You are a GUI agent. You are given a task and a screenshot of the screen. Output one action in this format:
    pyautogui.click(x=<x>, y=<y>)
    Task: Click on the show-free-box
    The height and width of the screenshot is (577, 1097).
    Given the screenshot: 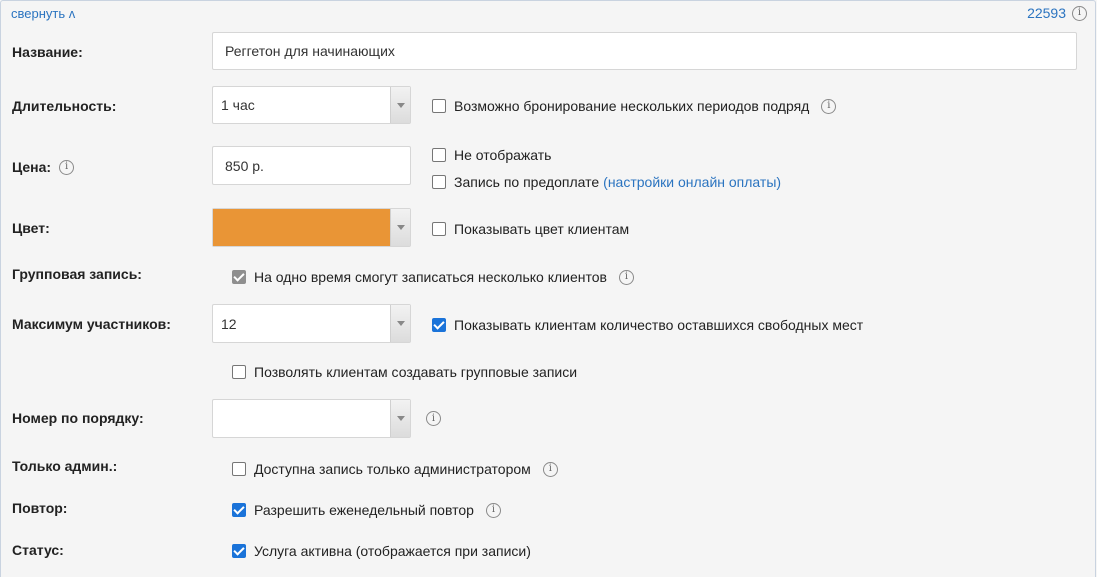 What is the action you would take?
    pyautogui.click(x=439, y=325)
    